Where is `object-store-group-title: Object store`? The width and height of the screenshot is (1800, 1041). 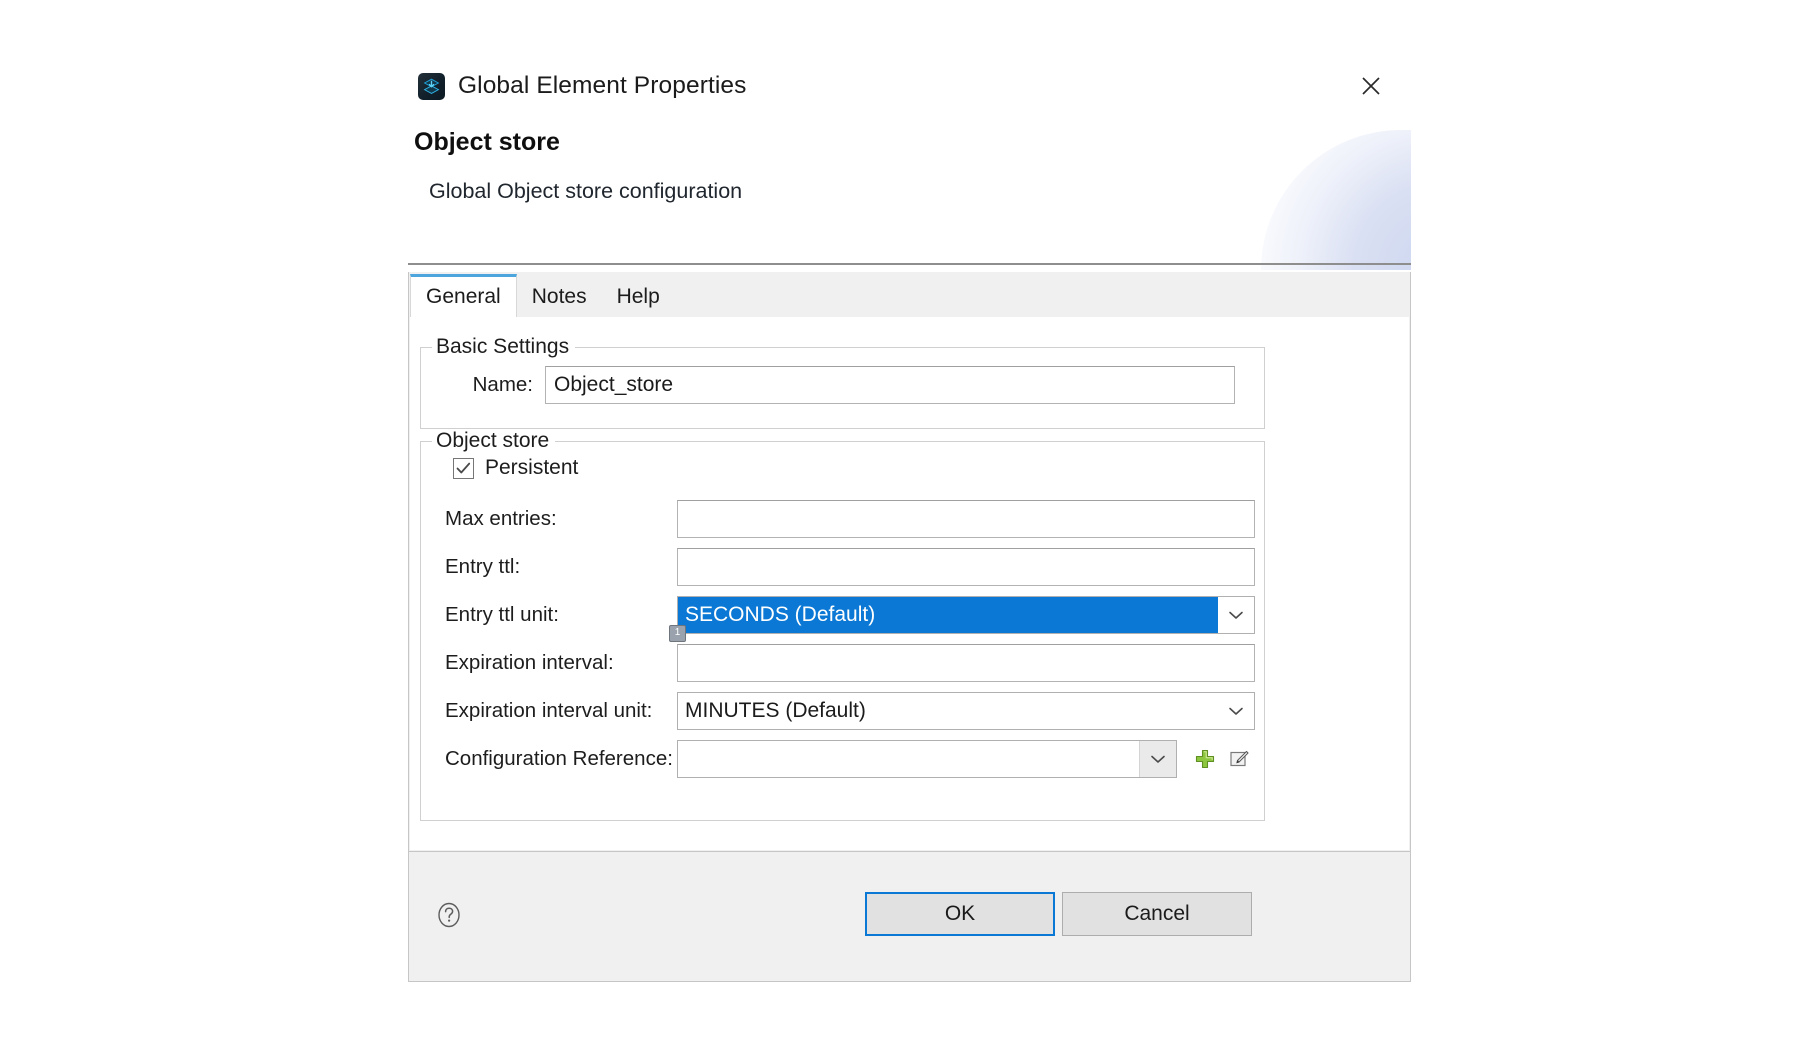
object-store-group-title: Object store is located at coordinates (494, 441).